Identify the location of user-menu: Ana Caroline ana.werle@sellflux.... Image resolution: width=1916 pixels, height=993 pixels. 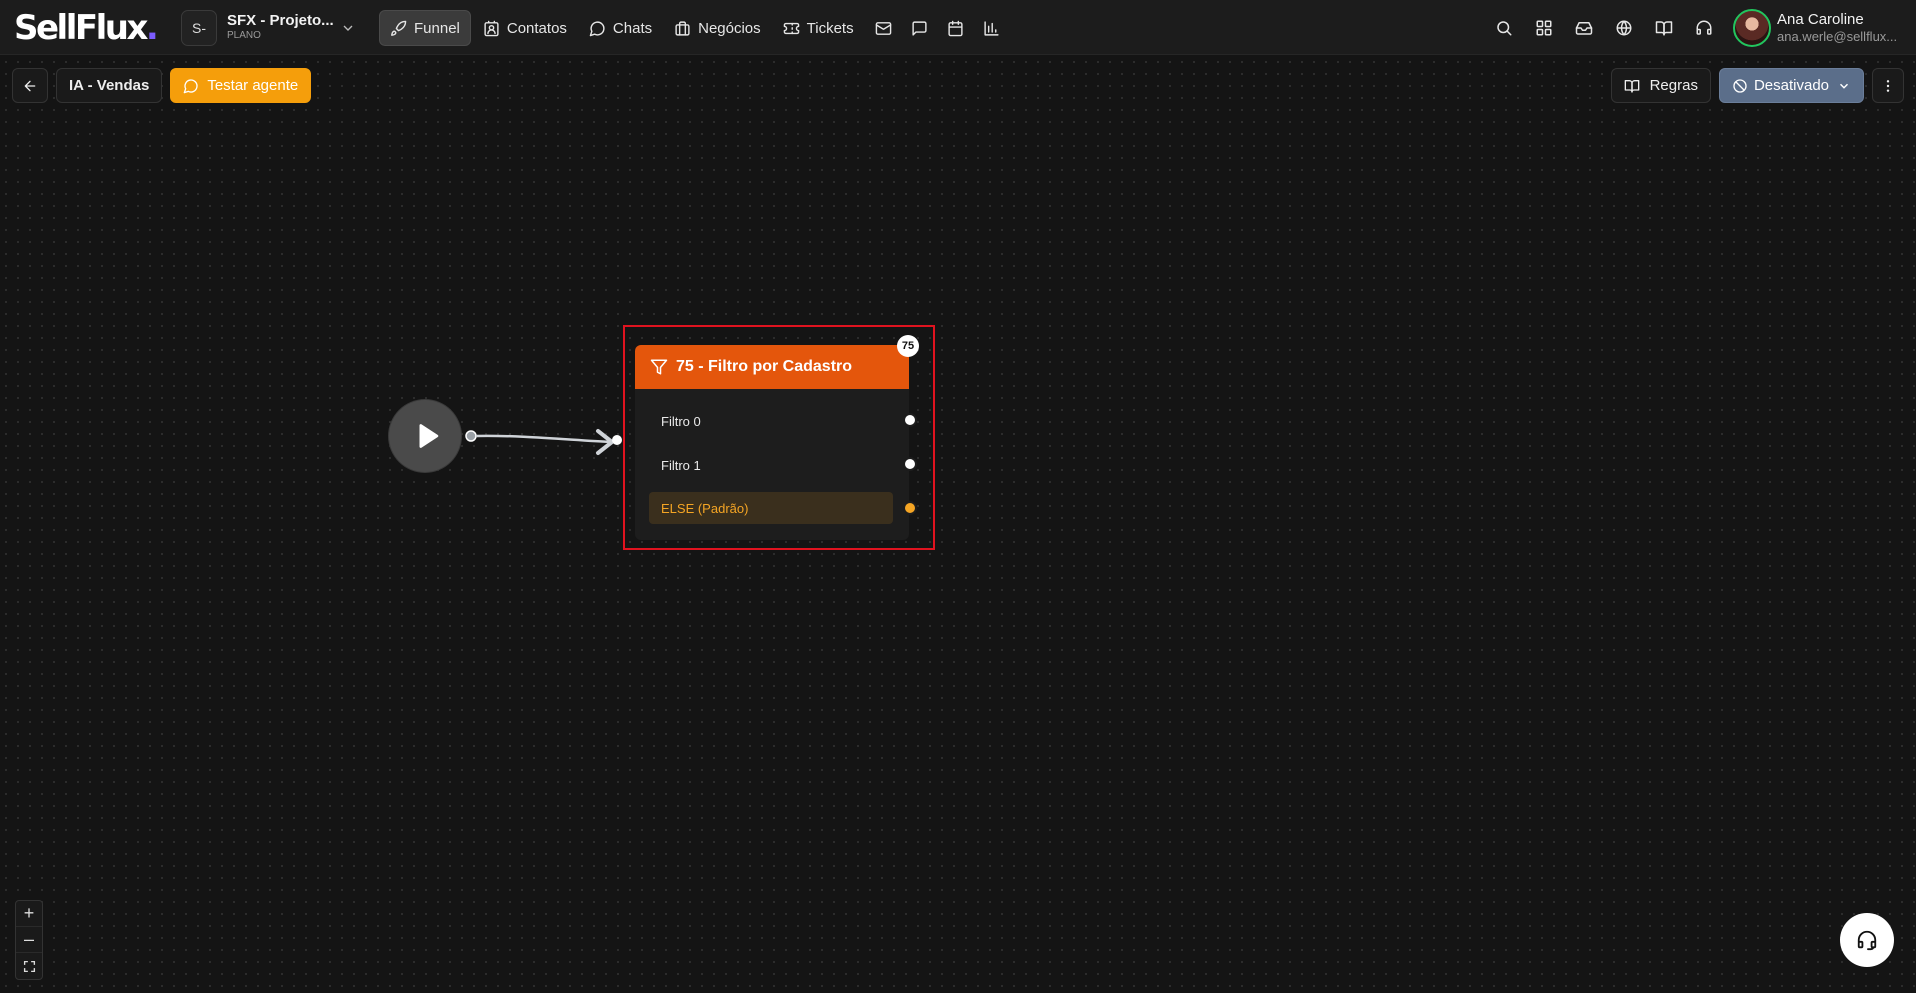
(1823, 28).